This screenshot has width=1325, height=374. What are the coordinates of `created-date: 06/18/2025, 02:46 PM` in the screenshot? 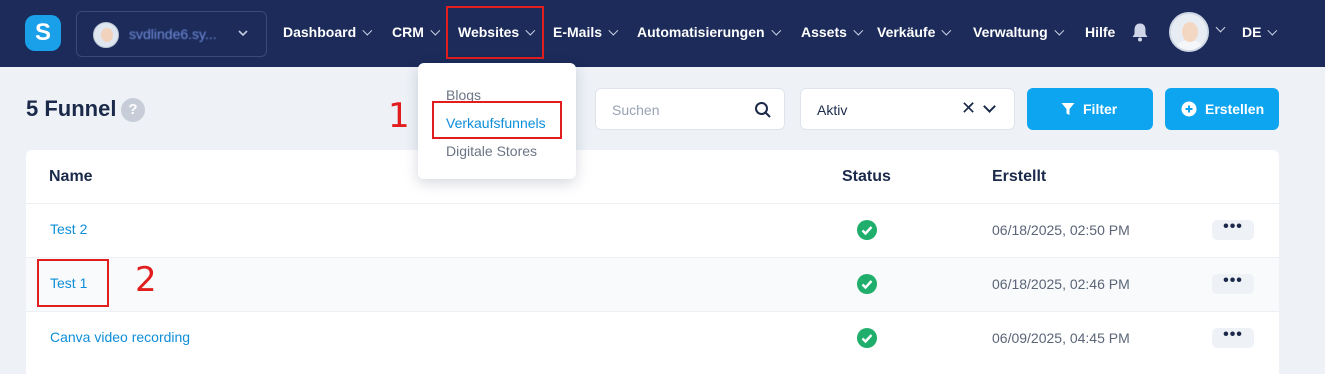 It's located at (1061, 284).